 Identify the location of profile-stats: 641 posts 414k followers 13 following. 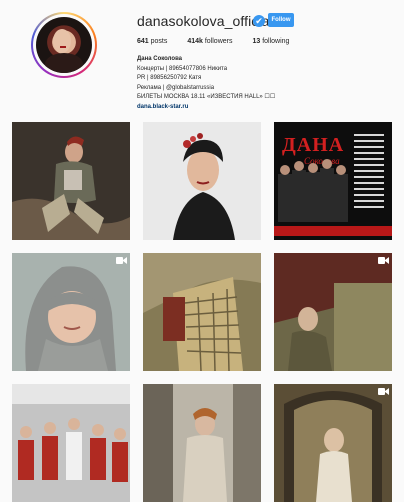
(222, 41).